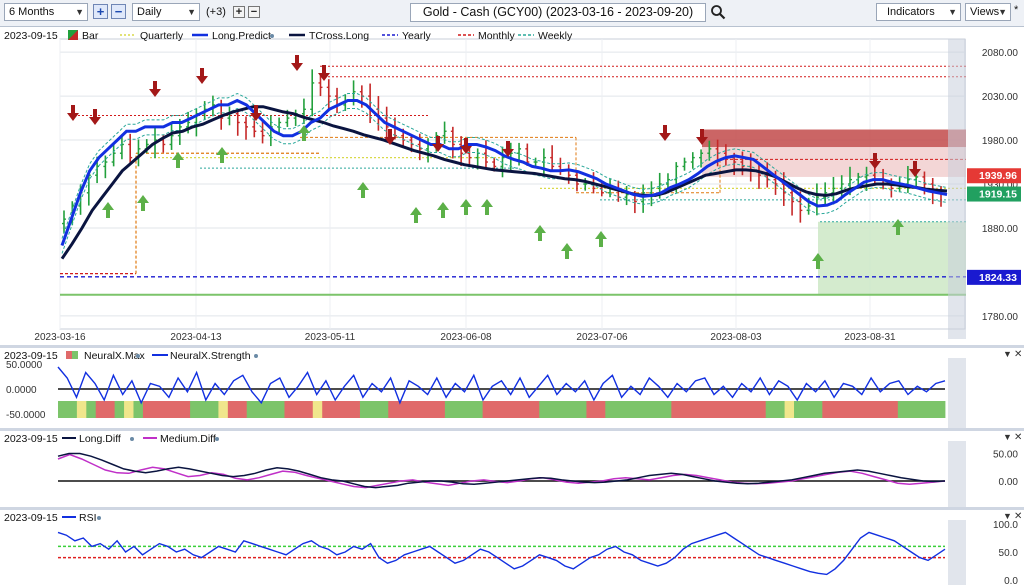  What do you see at coordinates (118, 11) in the screenshot?
I see `zoom-out-button: −` at bounding box center [118, 11].